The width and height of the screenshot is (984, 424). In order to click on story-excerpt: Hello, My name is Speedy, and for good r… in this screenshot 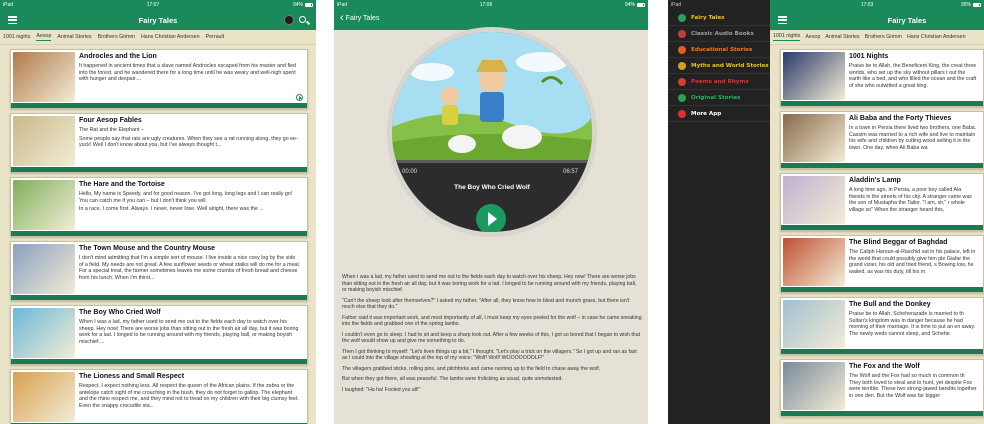, I will do `click(186, 197)`.